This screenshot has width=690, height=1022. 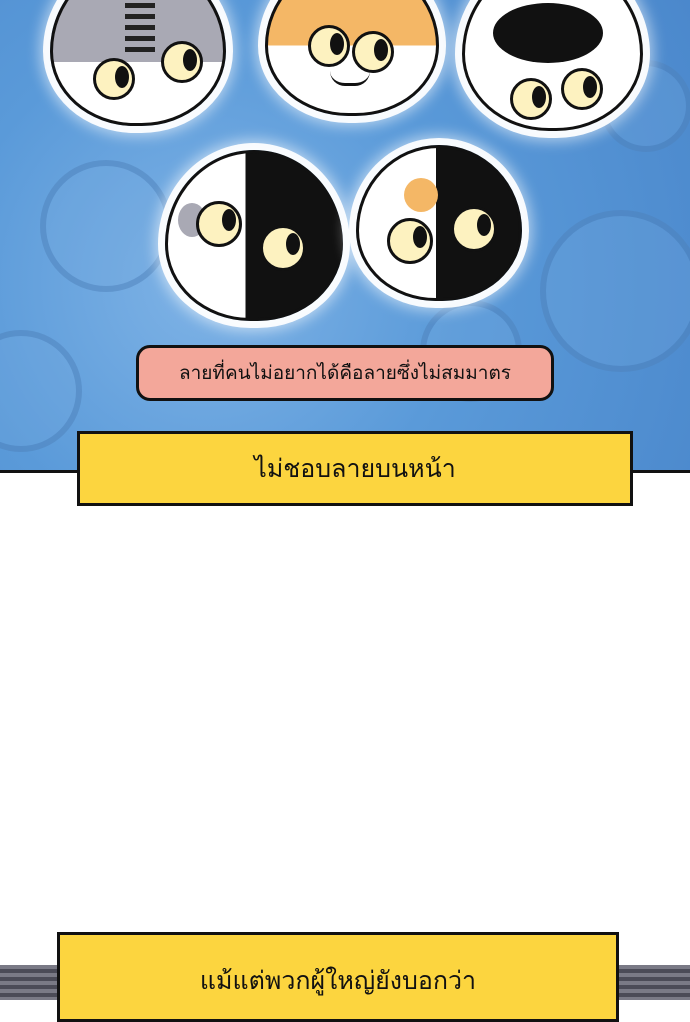 I want to click on cat-mouth, so click(x=350, y=78).